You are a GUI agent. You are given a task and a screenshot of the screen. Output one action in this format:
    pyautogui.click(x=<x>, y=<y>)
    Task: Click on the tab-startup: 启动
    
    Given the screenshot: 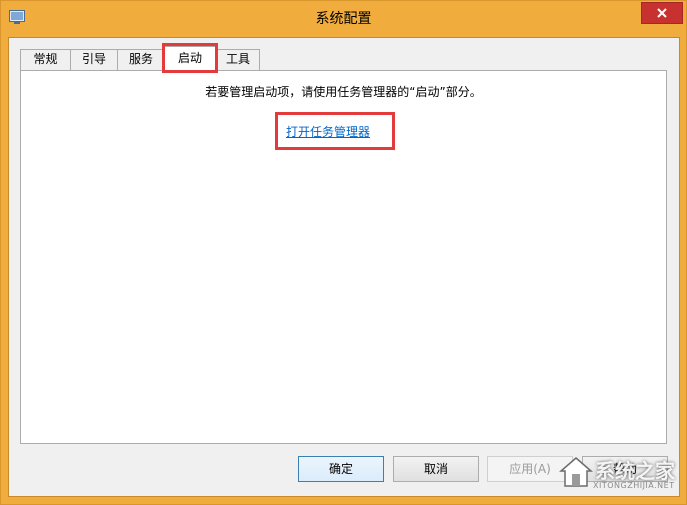 What is the action you would take?
    pyautogui.click(x=190, y=59)
    